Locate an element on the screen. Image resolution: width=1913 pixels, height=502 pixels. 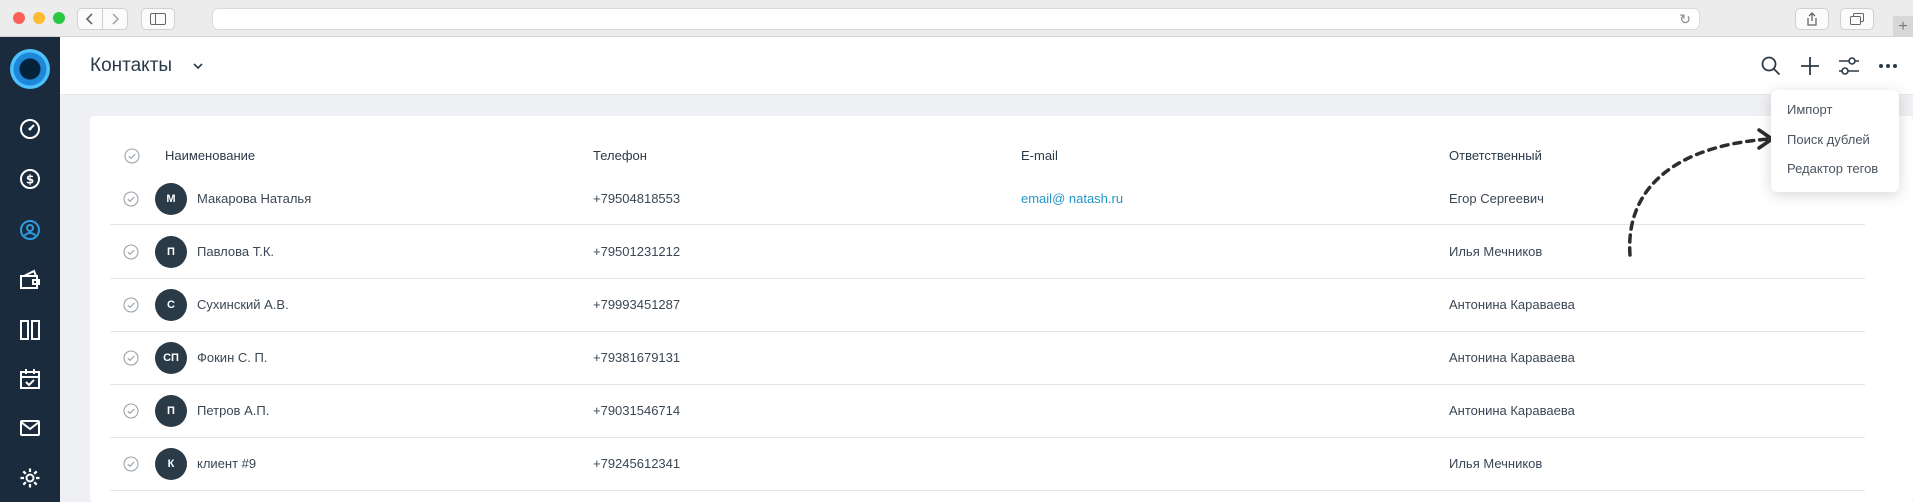
avatar: К is located at coordinates (171, 464).